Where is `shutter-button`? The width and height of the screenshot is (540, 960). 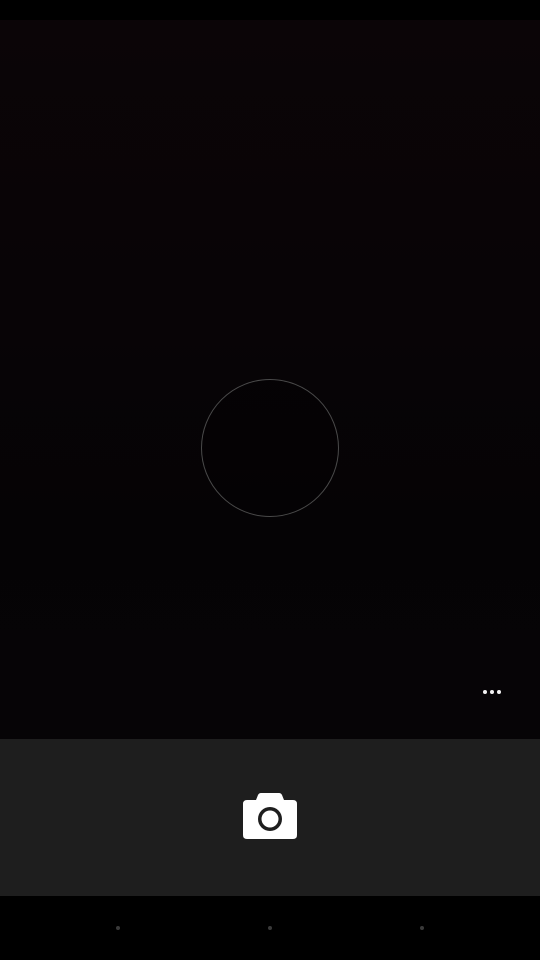 shutter-button is located at coordinates (270, 816).